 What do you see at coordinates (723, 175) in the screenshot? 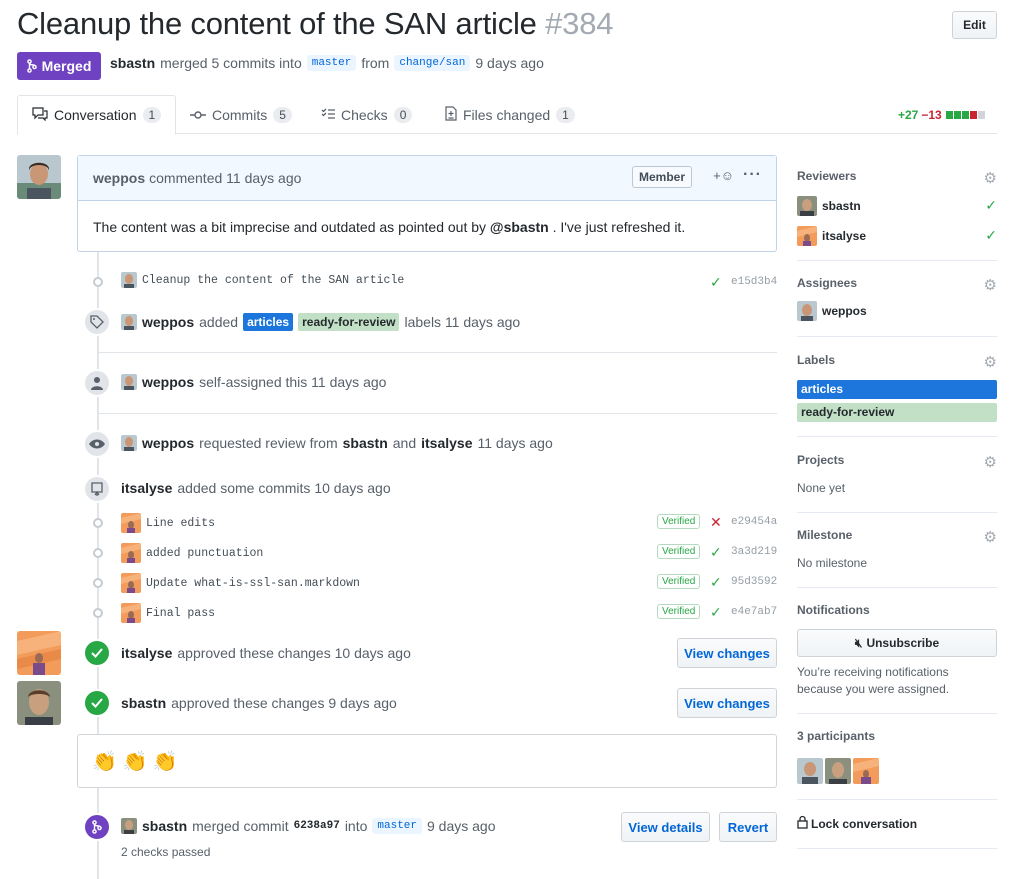
I see `add-reaction-icon: +☺` at bounding box center [723, 175].